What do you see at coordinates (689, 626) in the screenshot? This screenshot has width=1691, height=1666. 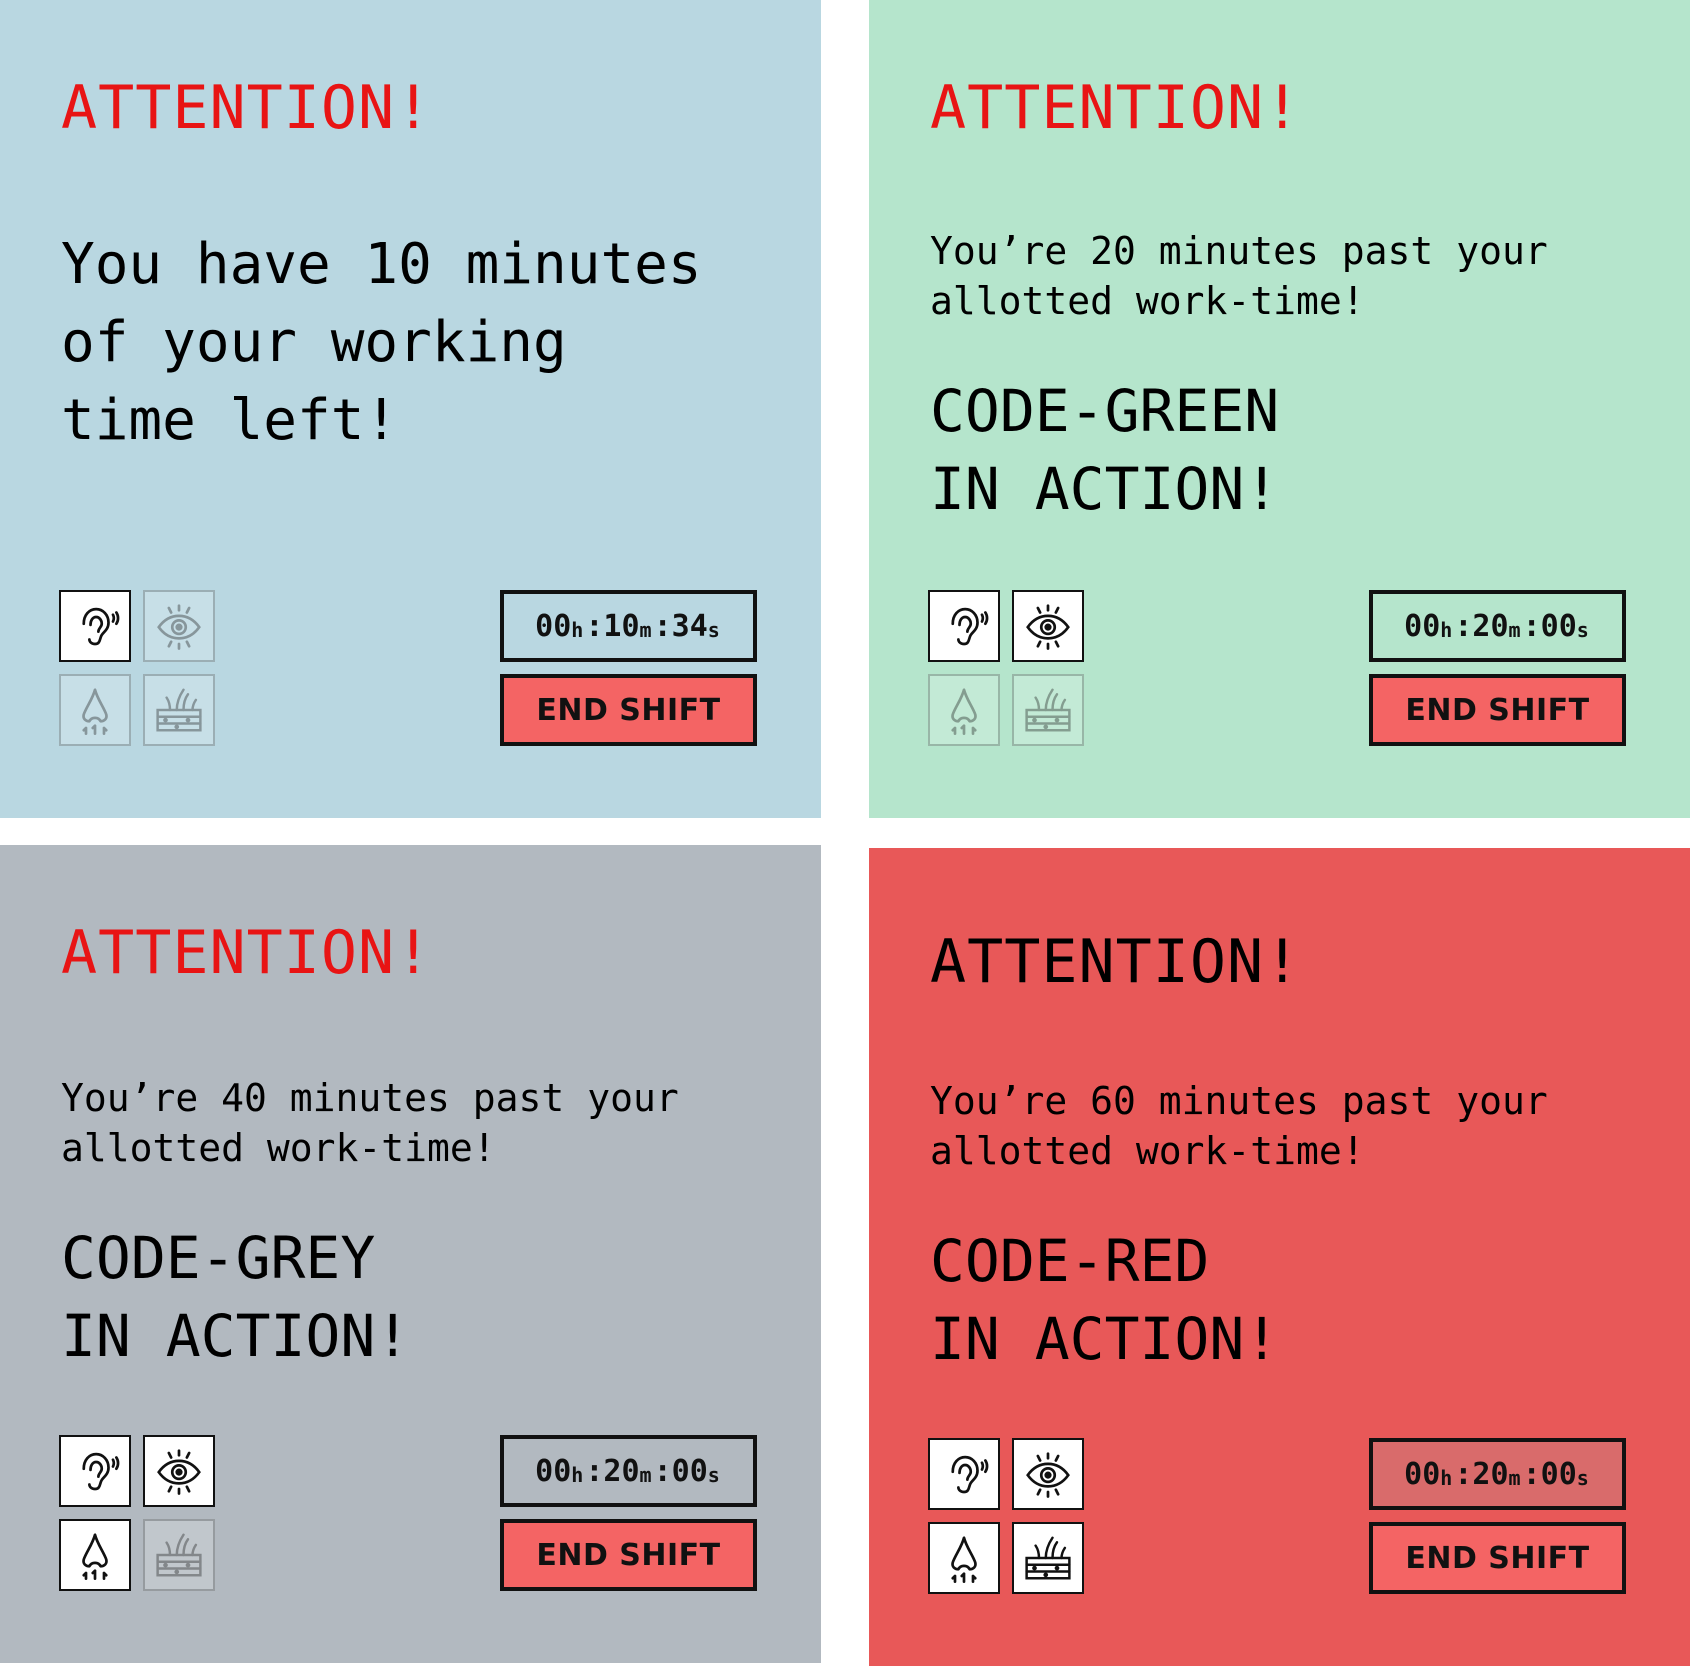 I see `timer-seconds: 34` at bounding box center [689, 626].